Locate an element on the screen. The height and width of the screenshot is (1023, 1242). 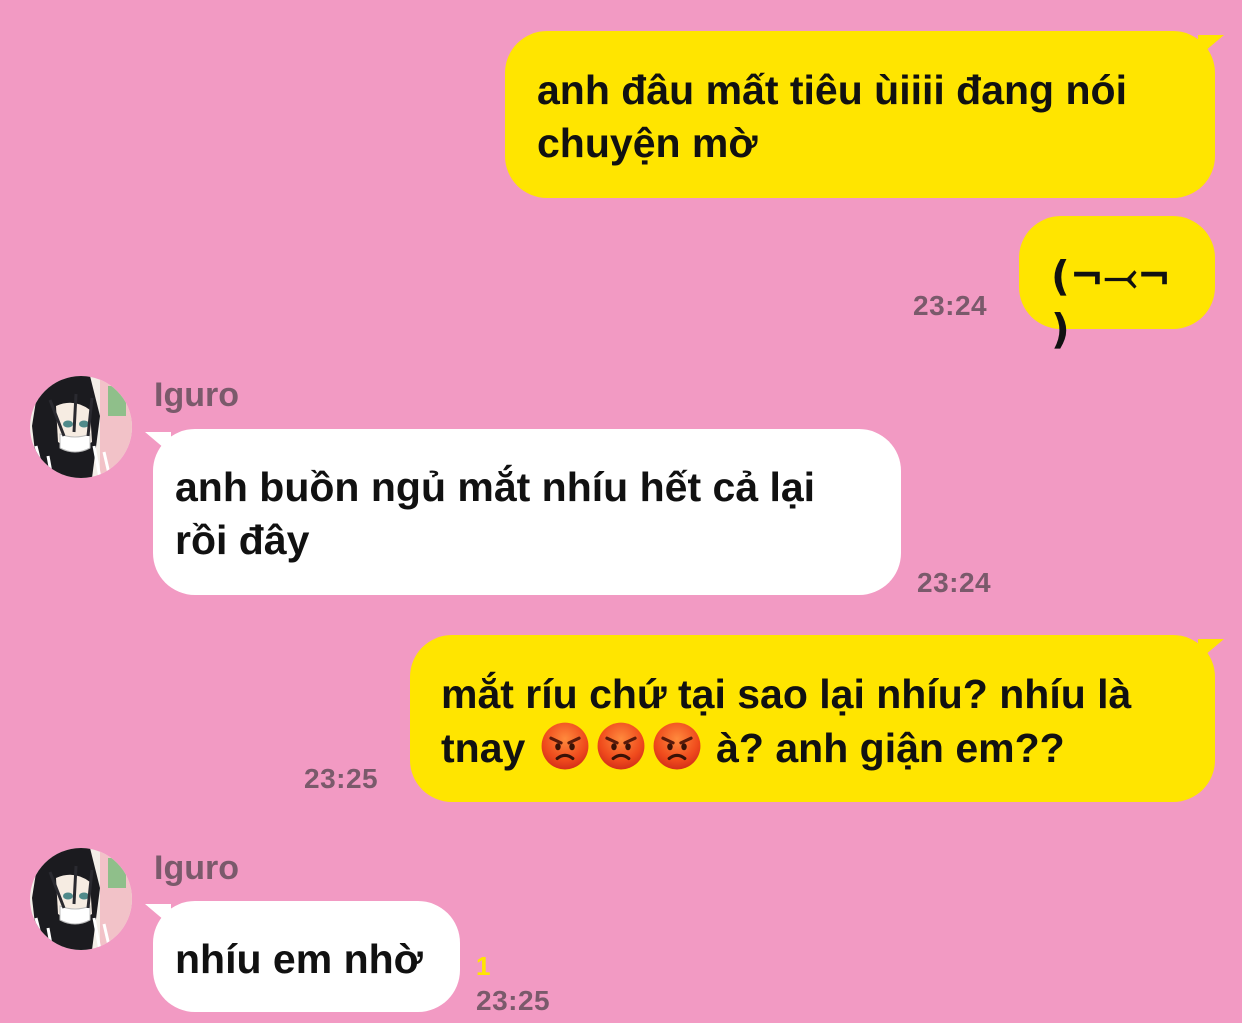
message-text-line: anh buồn ngủ mắt nhíu hết cả lại is located at coordinates (495, 487).